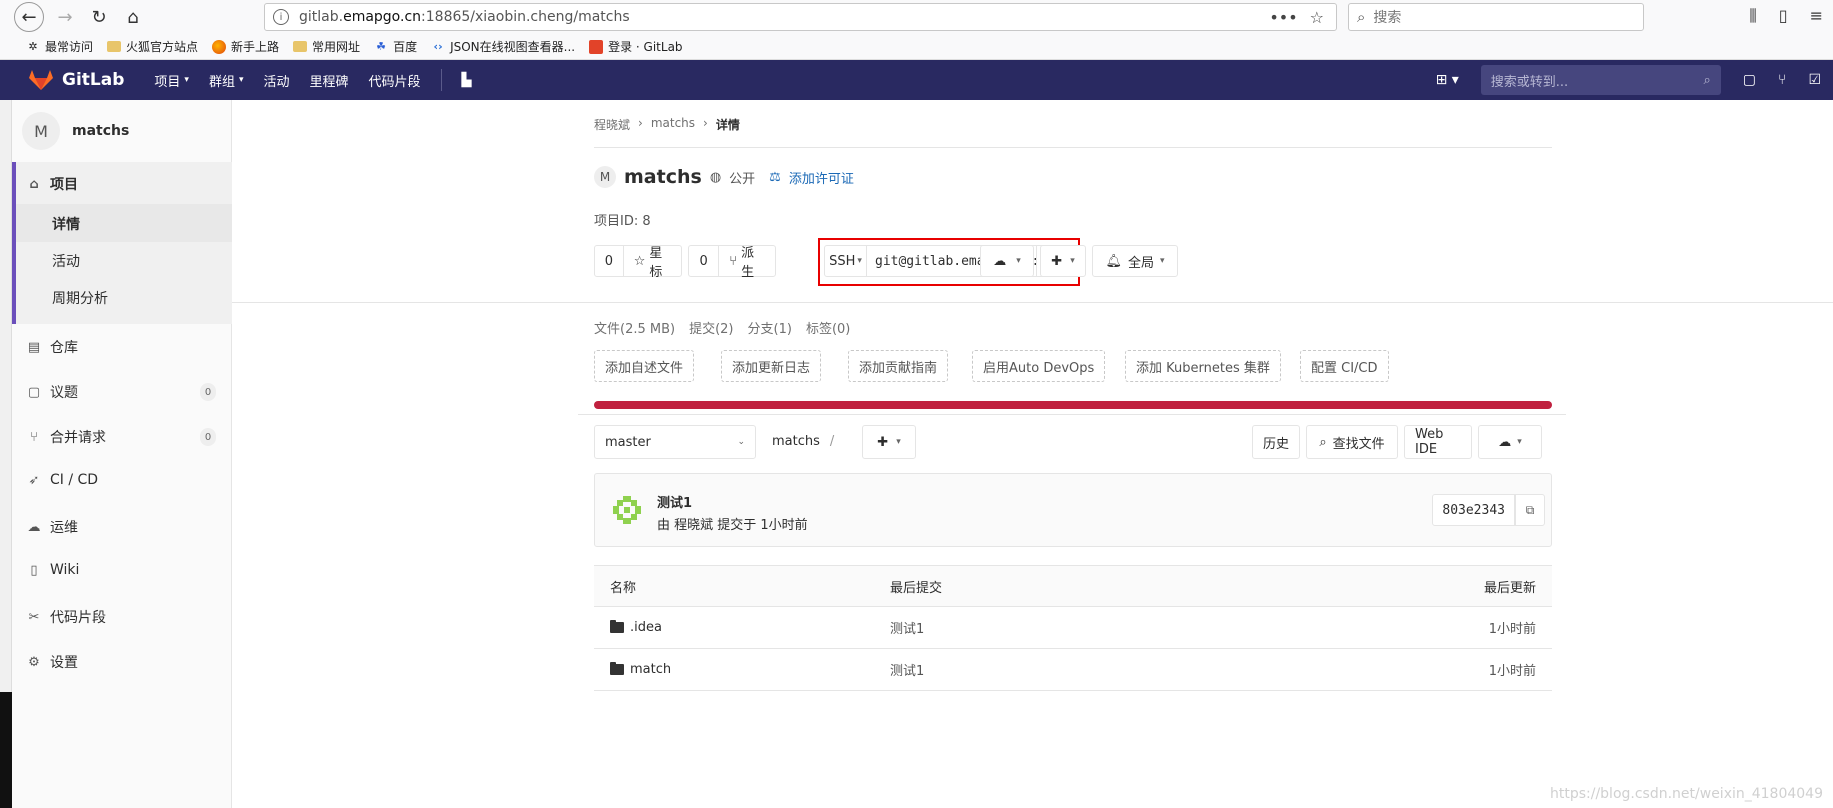 The height and width of the screenshot is (808, 1833). Describe the element at coordinates (52, 527) in the screenshot. I see `sidebar-item-operations: ☁ 运维` at that location.